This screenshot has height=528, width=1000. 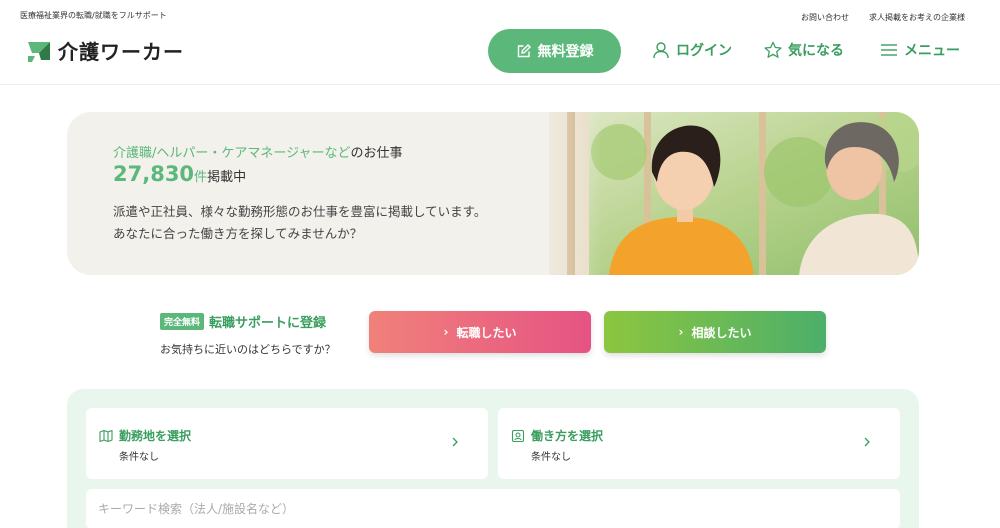 I want to click on support-title: 転職サポートに登録, so click(x=268, y=323).